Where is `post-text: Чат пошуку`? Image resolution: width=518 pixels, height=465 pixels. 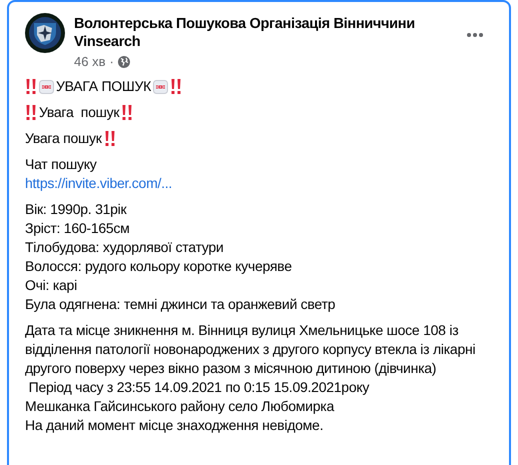 post-text: Чат пошуку is located at coordinates (61, 164).